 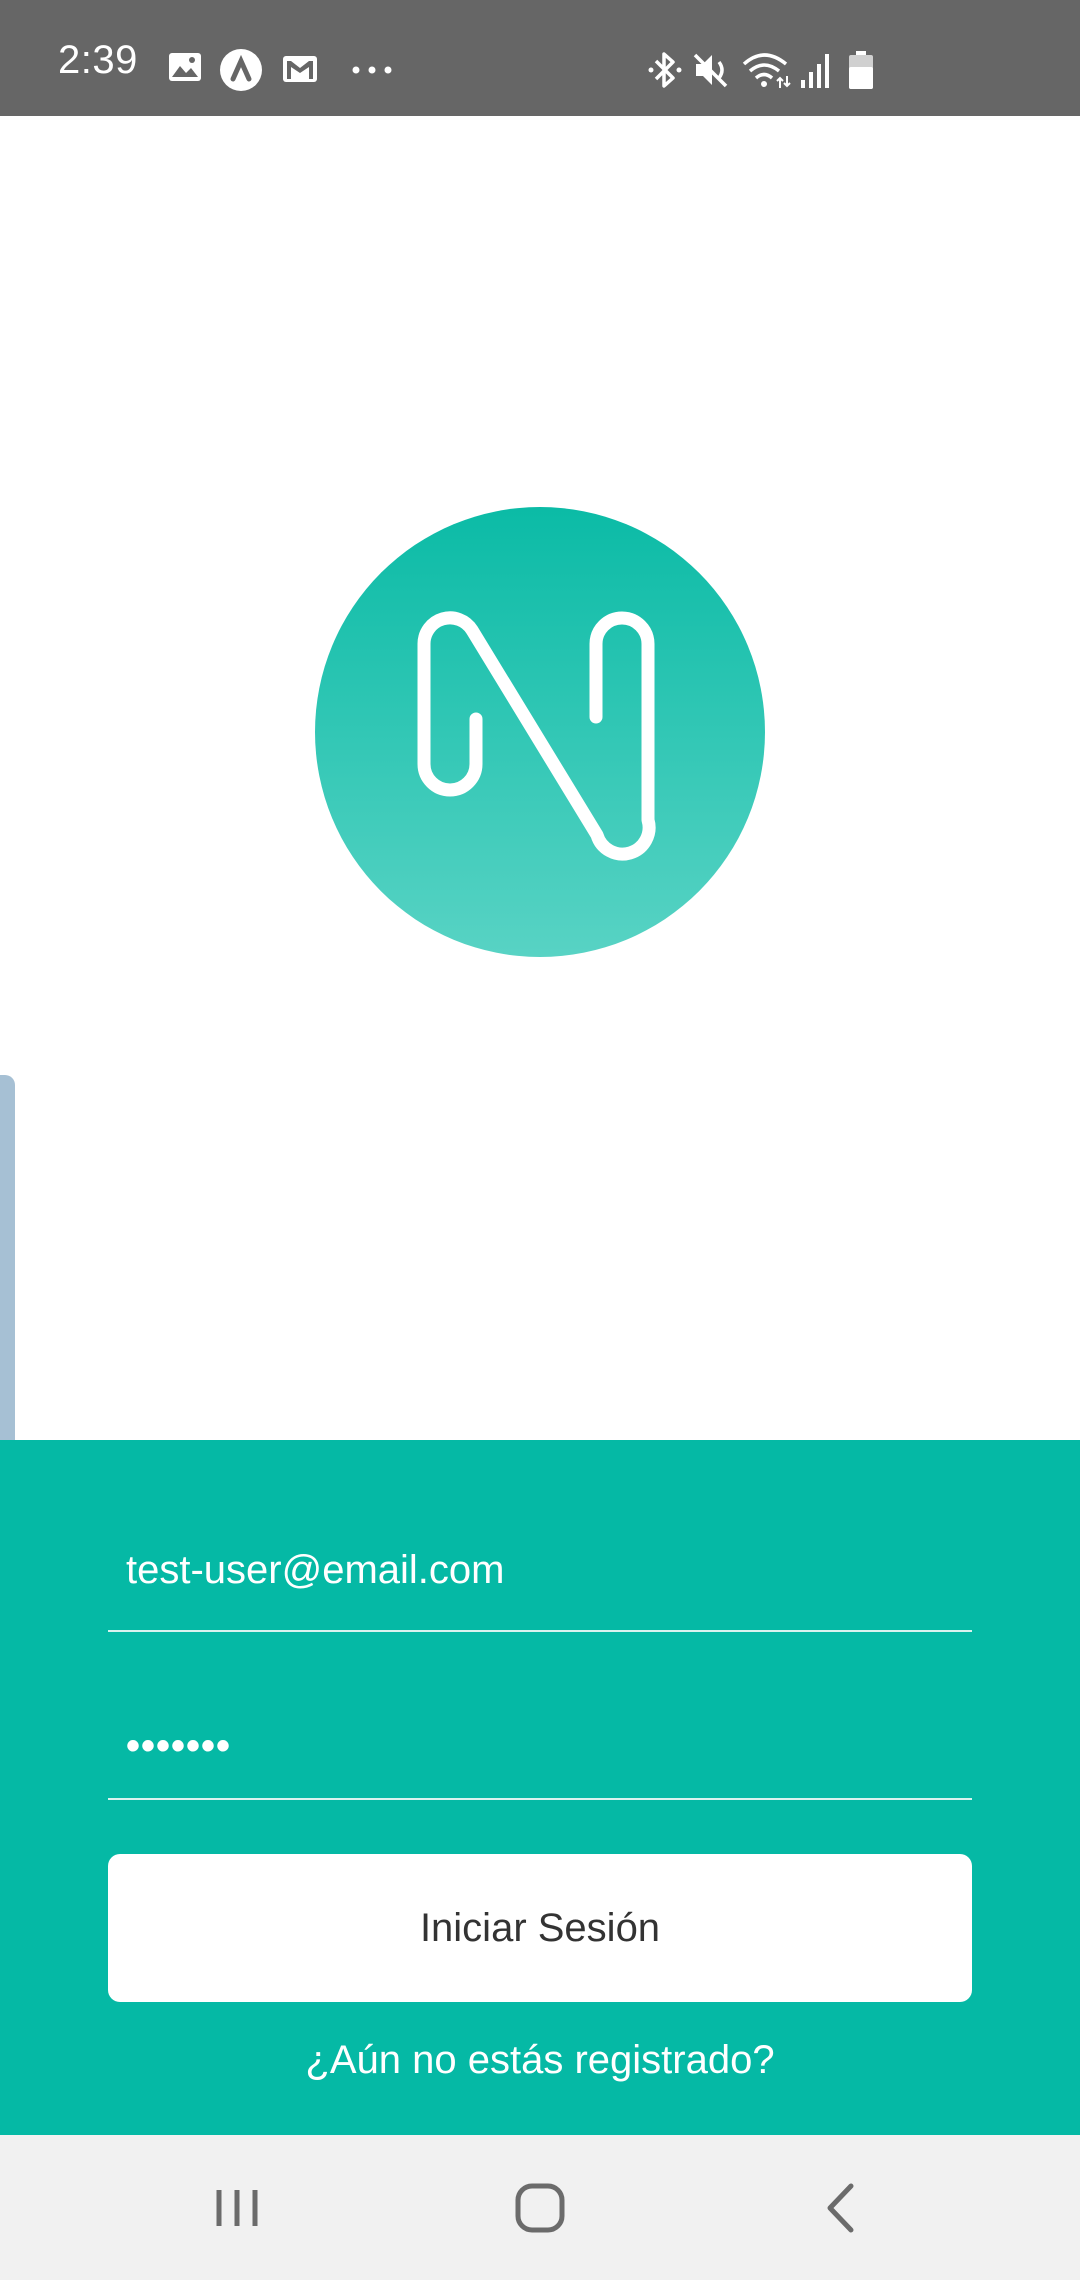 What do you see at coordinates (540, 1928) in the screenshot?
I see `login-button: Iniciar Sesión` at bounding box center [540, 1928].